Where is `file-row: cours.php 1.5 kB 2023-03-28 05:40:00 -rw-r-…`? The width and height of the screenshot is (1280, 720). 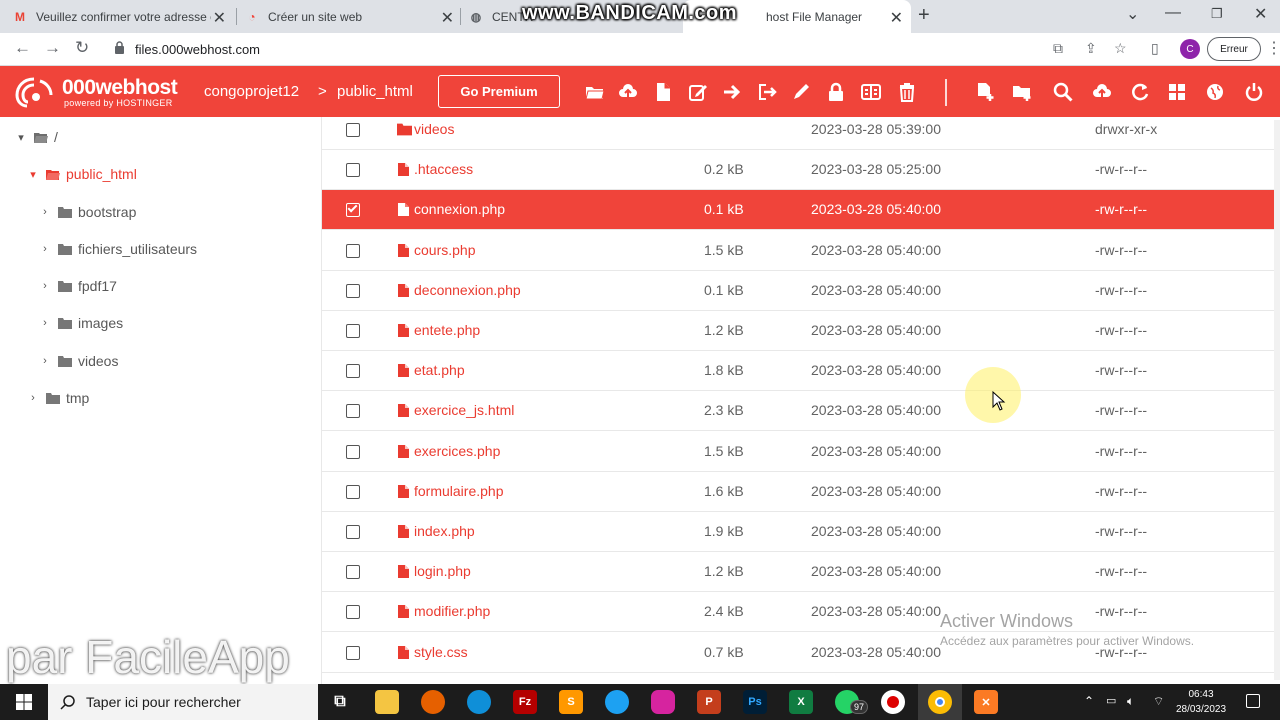
file-row: cours.php 1.5 kB 2023-03-28 05:40:00 -rw-r-… is located at coordinates (798, 251).